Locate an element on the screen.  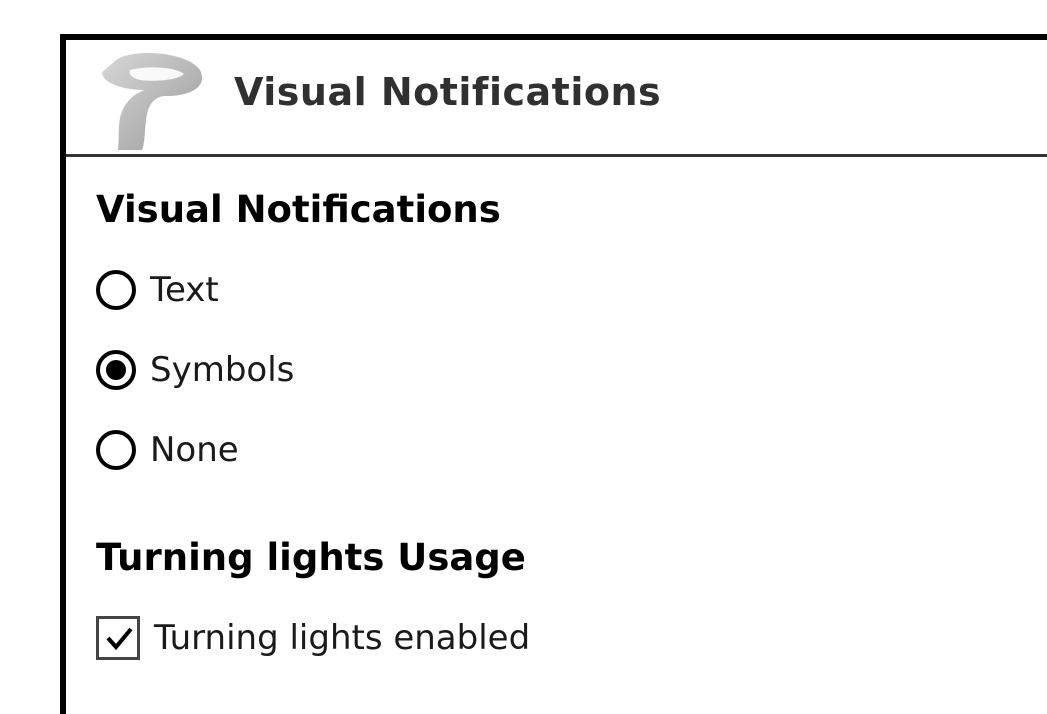
header-title: Visual Notifications is located at coordinates (448, 92).